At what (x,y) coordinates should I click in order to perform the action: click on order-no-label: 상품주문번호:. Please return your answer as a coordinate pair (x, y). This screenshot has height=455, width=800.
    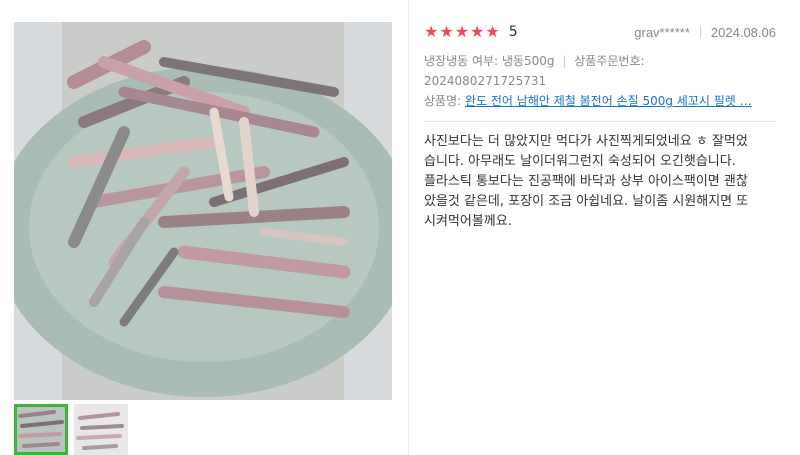
    Looking at the image, I should click on (609, 61).